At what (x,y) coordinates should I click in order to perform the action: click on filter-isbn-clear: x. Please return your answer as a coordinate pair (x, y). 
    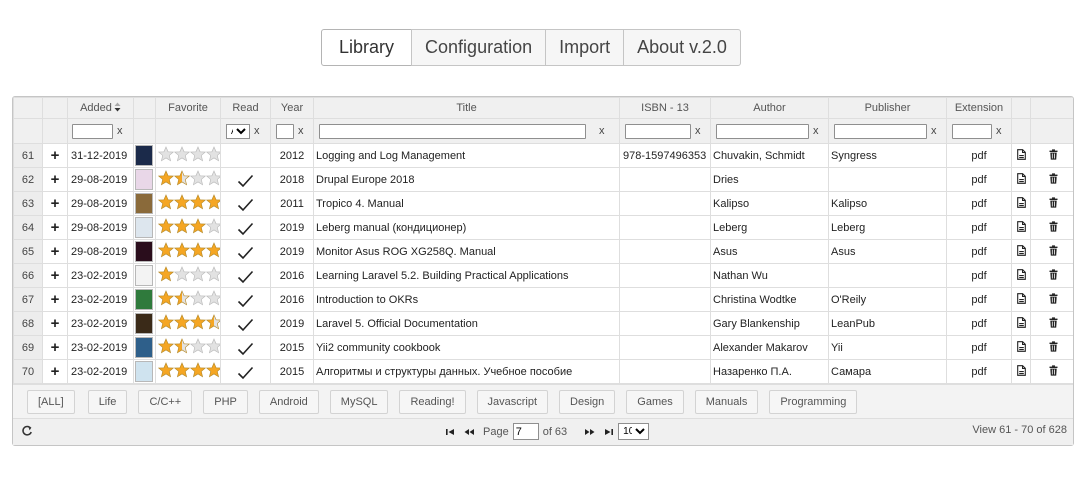
    Looking at the image, I should click on (698, 131).